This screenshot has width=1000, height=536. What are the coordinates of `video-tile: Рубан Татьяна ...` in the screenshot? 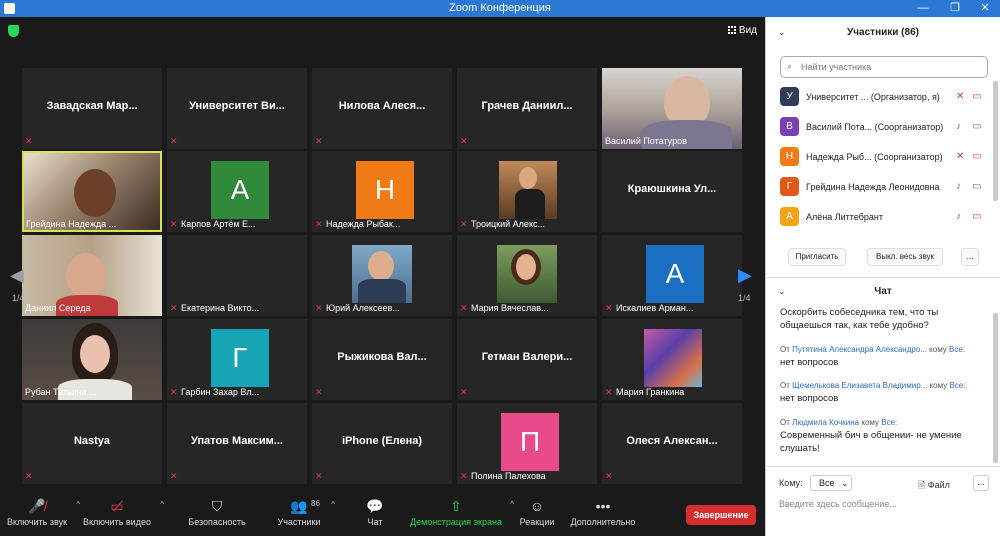 It's located at (92, 359).